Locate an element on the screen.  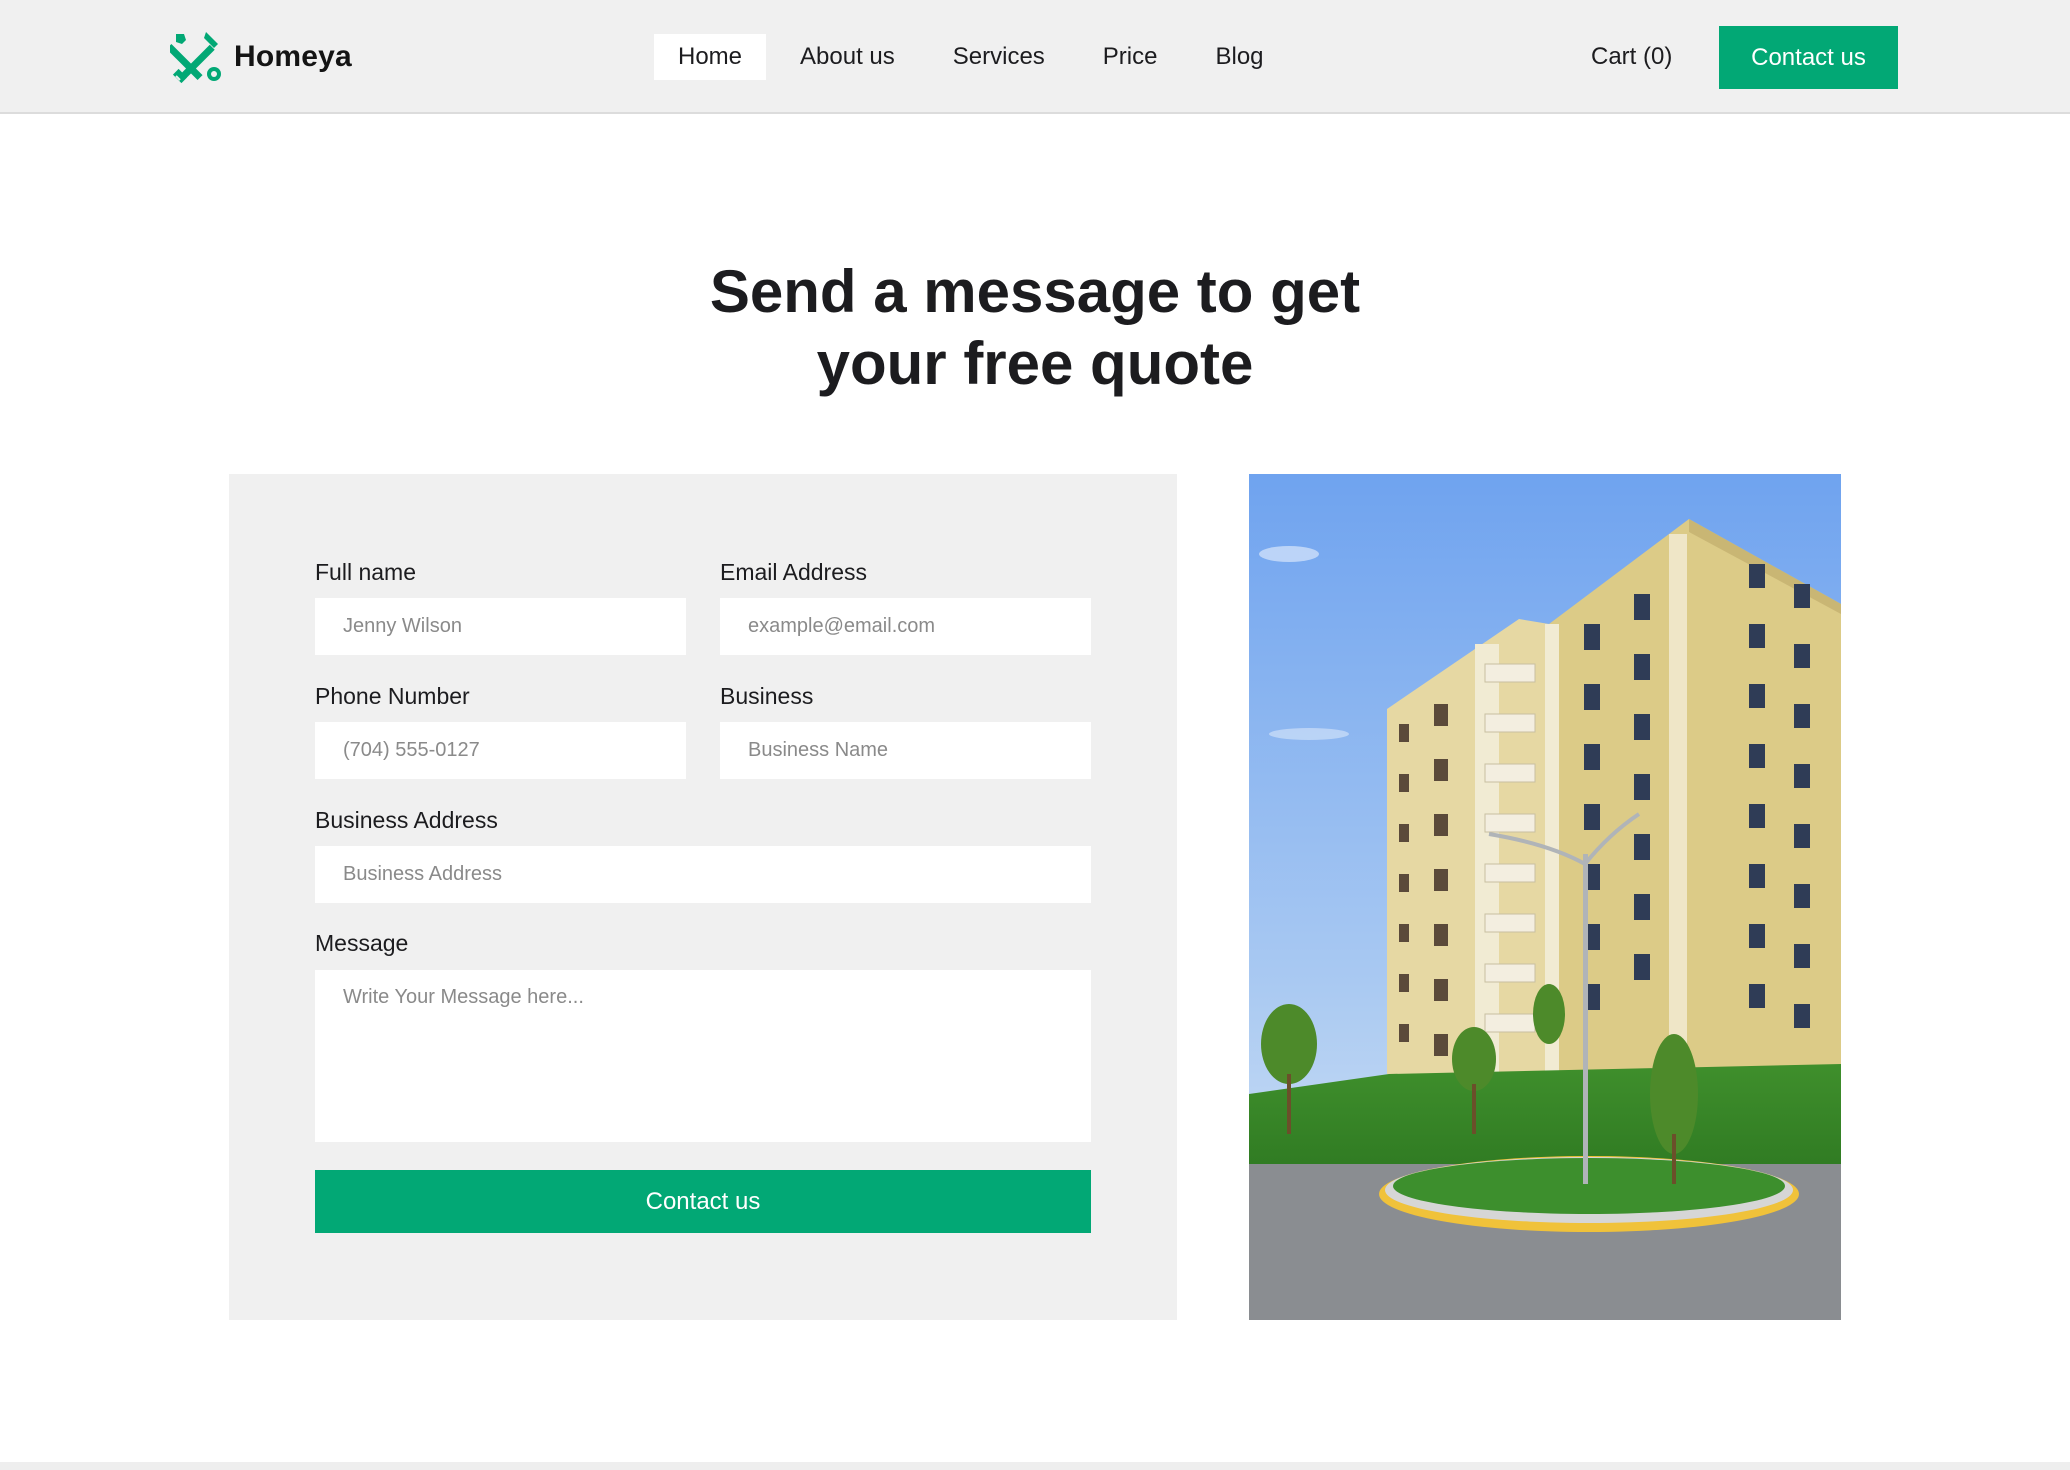
nav-item-home: Home is located at coordinates (710, 57).